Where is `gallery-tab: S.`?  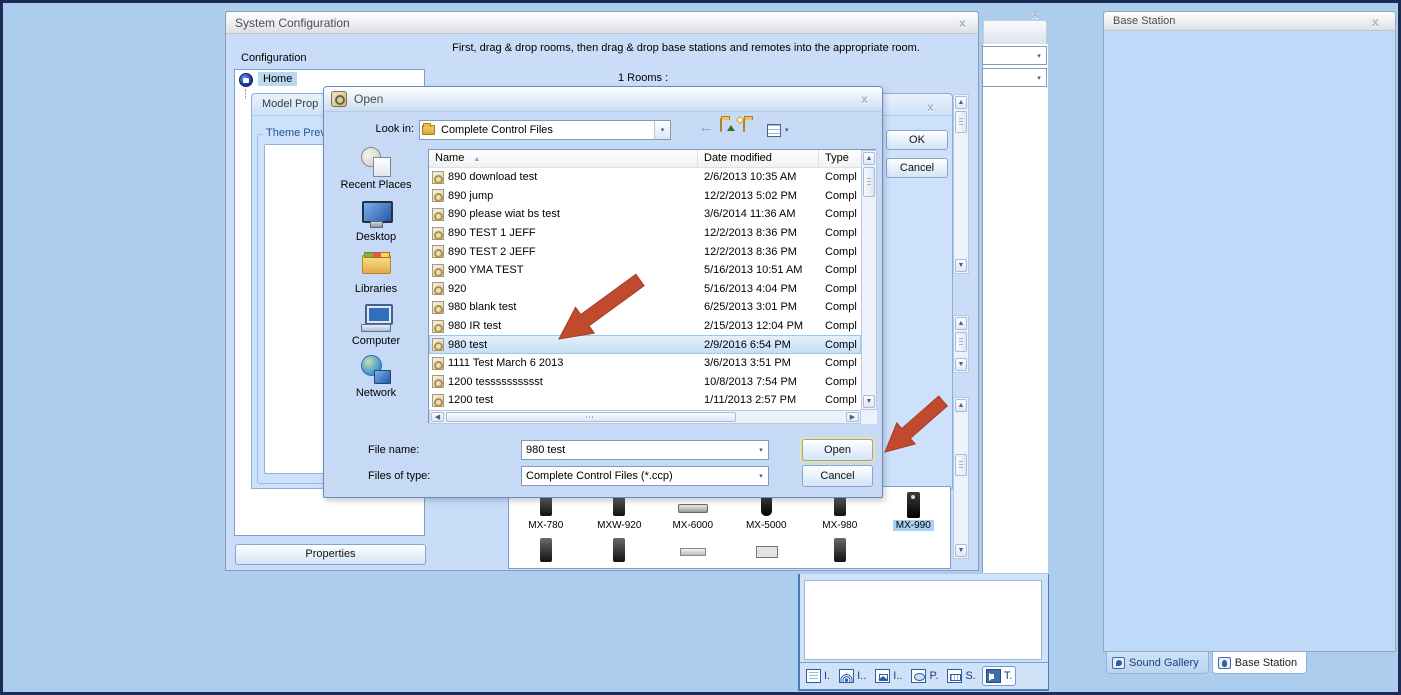 gallery-tab: S. is located at coordinates (961, 676).